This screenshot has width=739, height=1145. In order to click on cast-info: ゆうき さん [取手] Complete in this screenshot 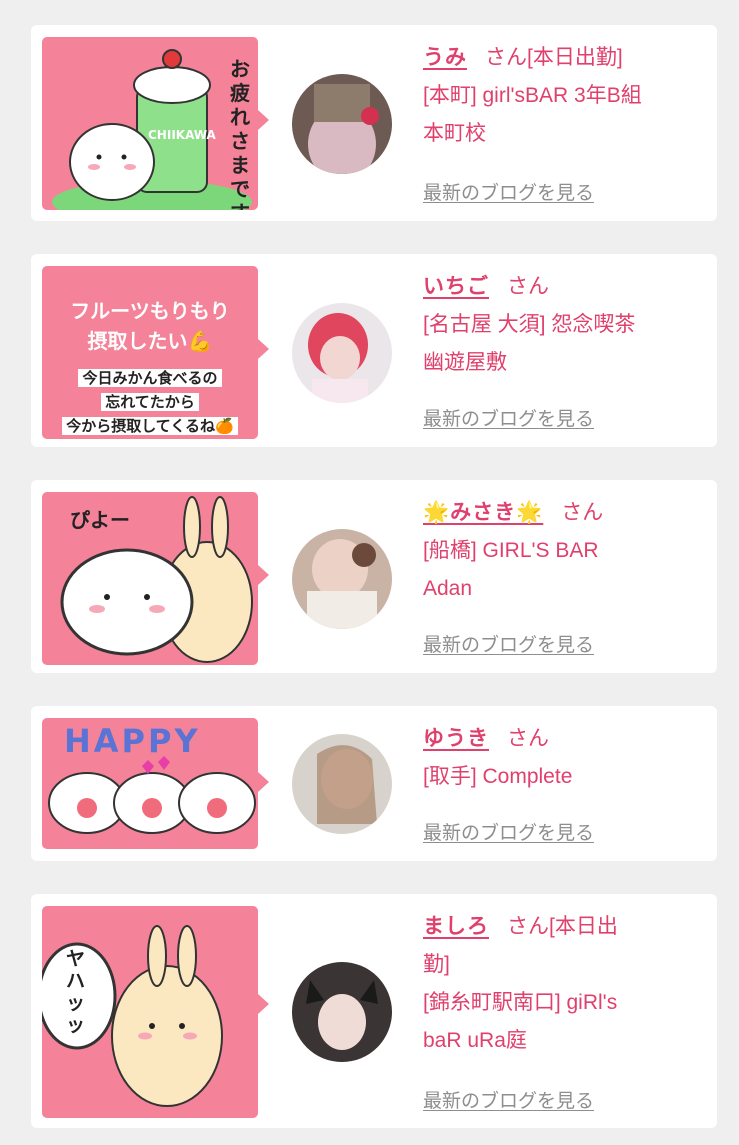, I will do `click(563, 758)`.